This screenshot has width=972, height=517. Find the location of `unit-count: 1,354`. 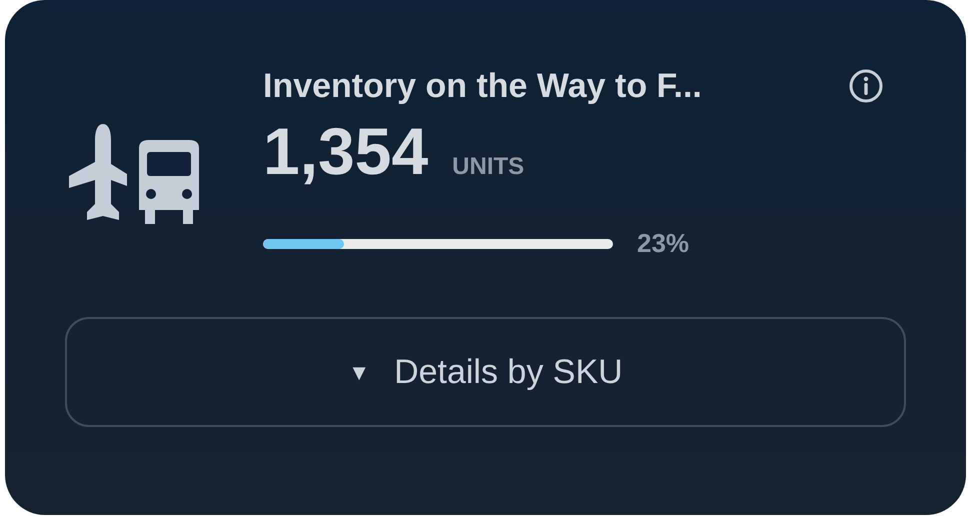

unit-count: 1,354 is located at coordinates (345, 151).